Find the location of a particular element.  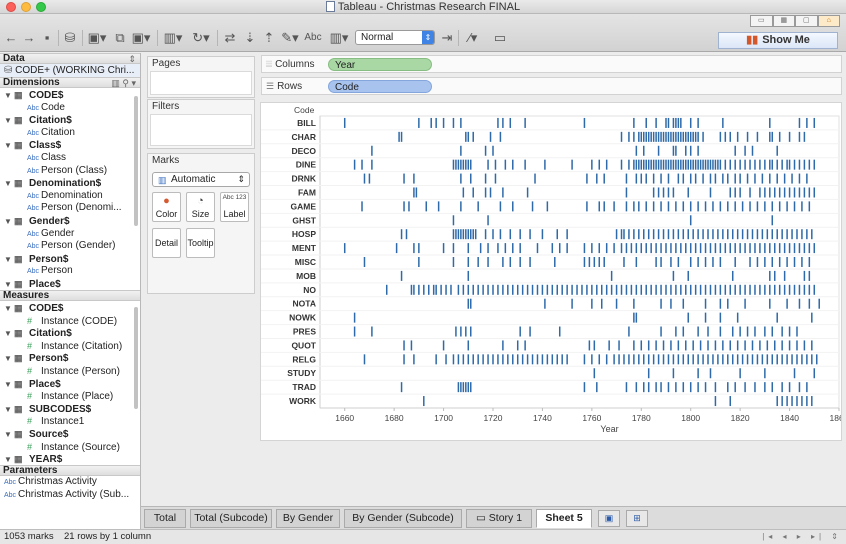

highlight-icon: ✎▾ is located at coordinates (290, 38).